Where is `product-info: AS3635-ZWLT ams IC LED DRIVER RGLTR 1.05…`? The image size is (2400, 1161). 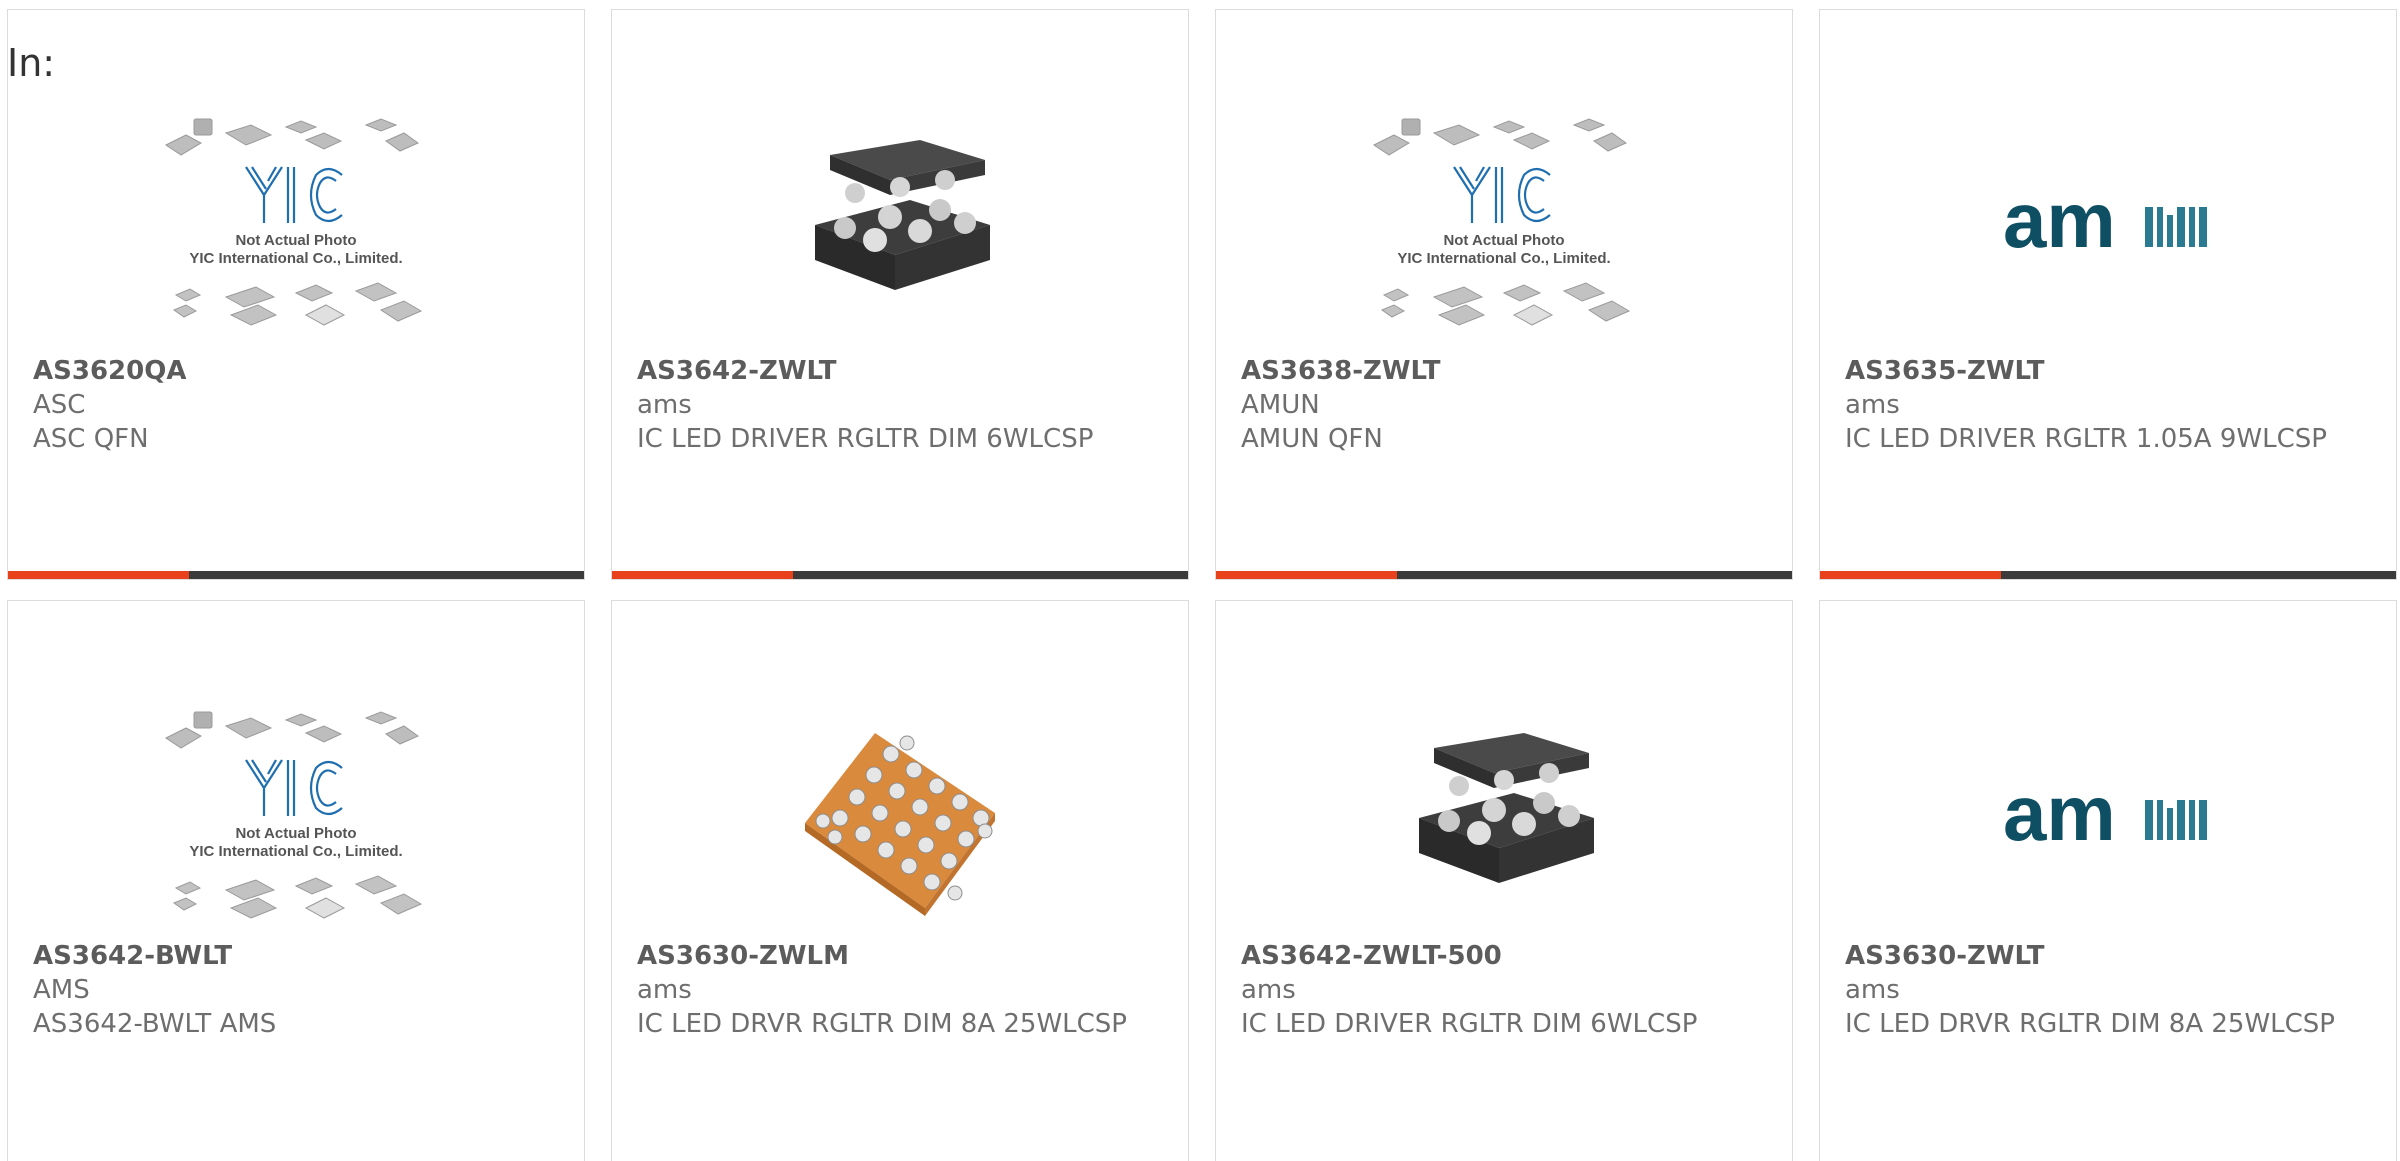
product-info: AS3635-ZWLT ams IC LED DRIVER RGLTR 1.05… is located at coordinates (2110, 405).